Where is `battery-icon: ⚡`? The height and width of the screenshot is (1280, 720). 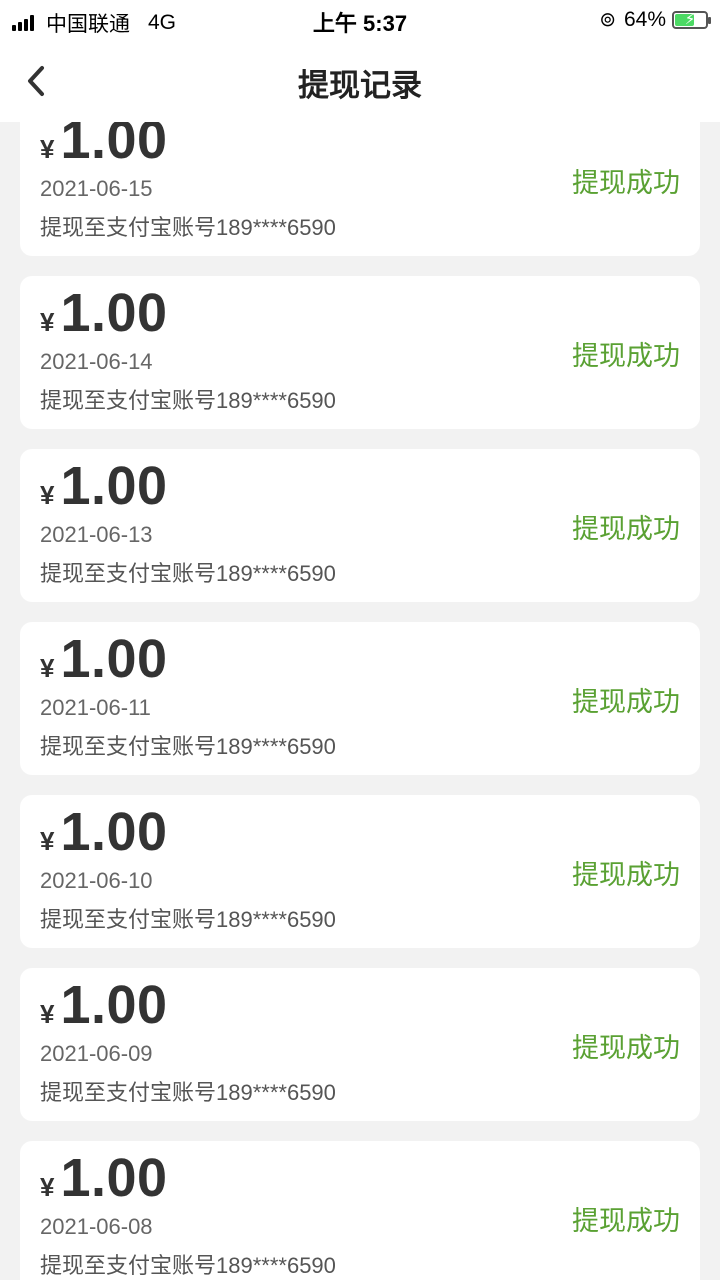
battery-icon: ⚡ is located at coordinates (691, 19).